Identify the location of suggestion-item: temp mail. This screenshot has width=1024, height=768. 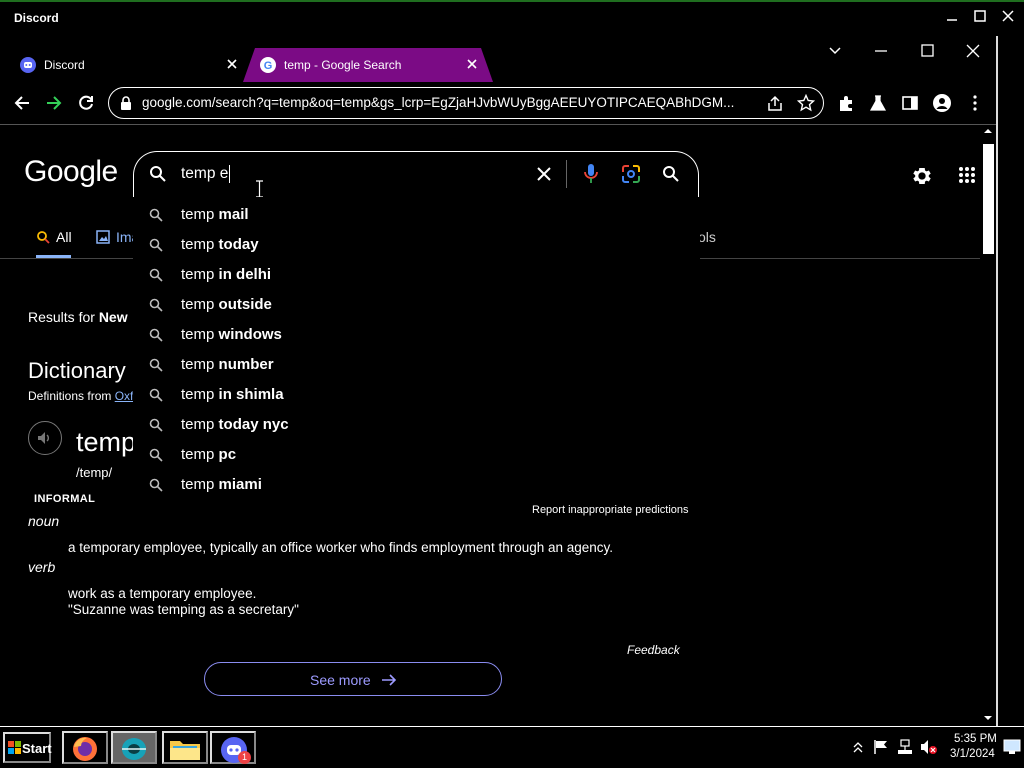
(416, 215).